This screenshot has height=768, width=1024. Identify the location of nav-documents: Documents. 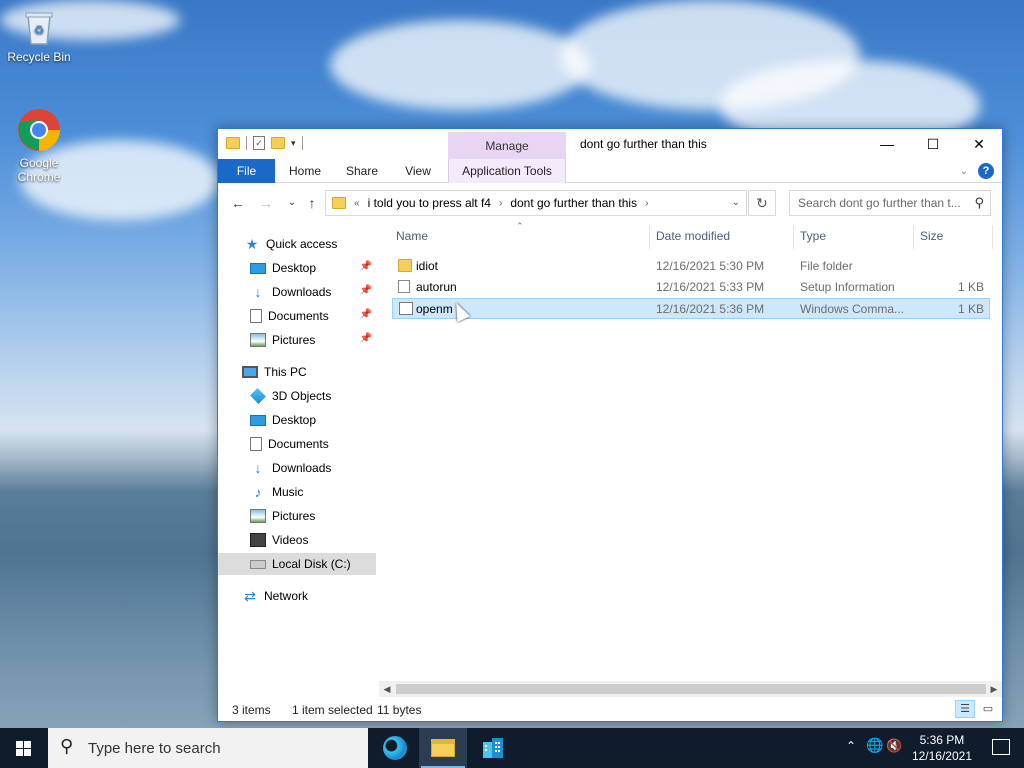
(297, 444).